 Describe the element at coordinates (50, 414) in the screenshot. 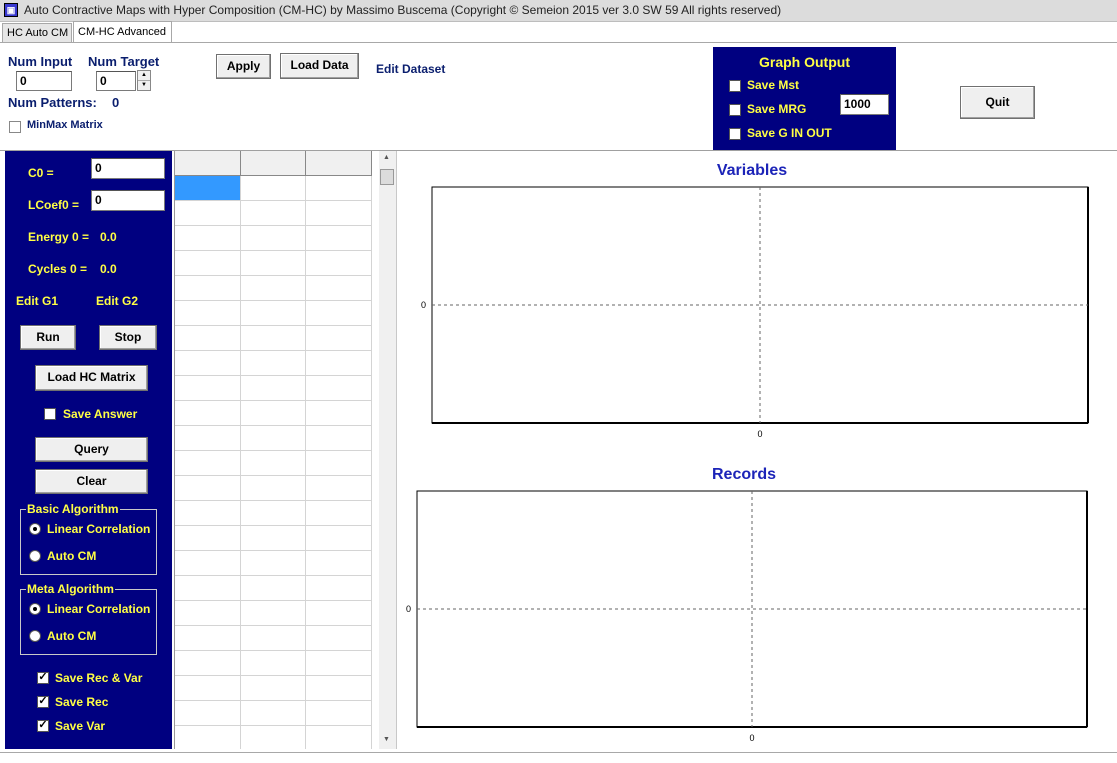

I see `save-answer-checkbox` at that location.